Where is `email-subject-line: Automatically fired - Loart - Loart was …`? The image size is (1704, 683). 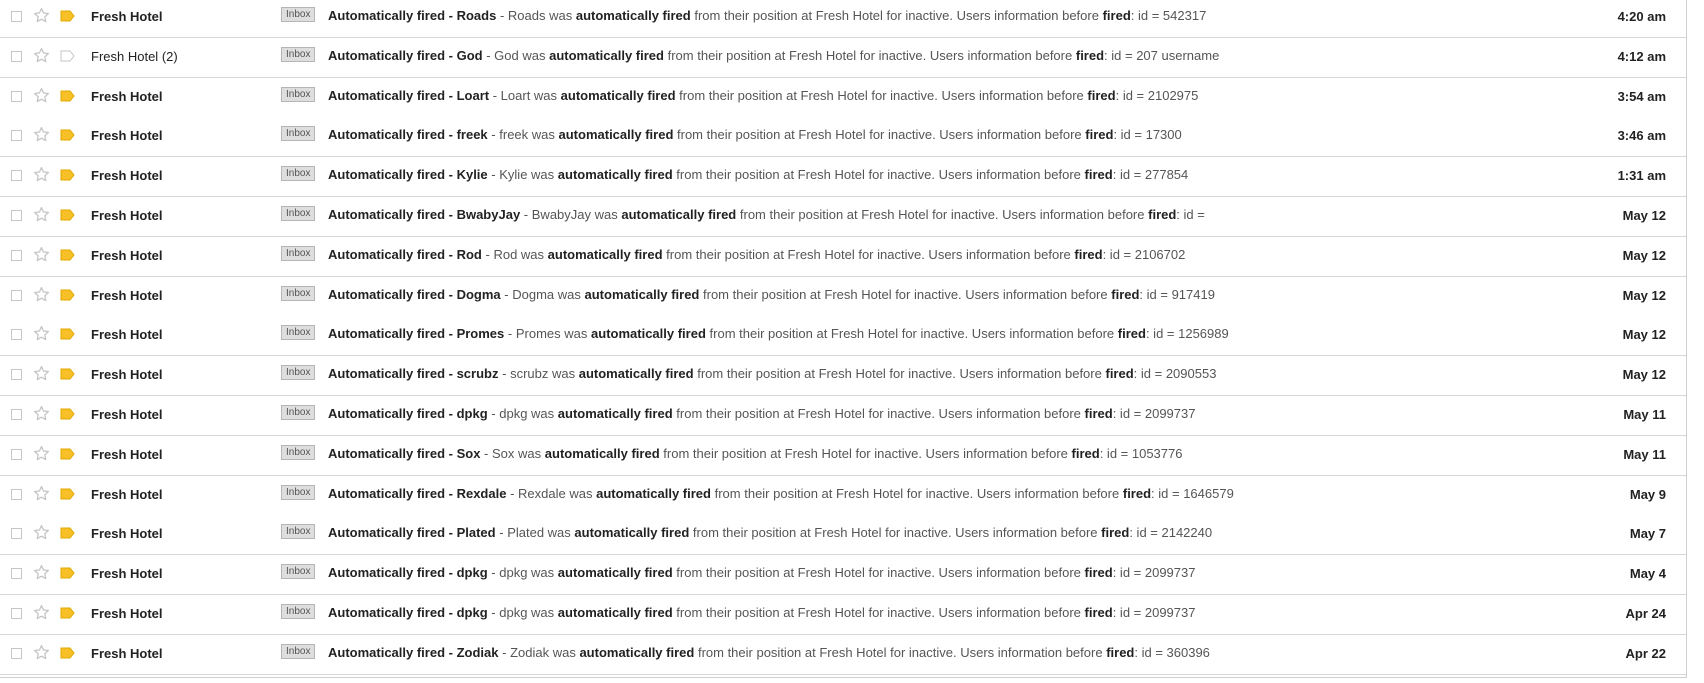
email-subject-line: Automatically fired - Loart - Loart was … is located at coordinates (763, 95).